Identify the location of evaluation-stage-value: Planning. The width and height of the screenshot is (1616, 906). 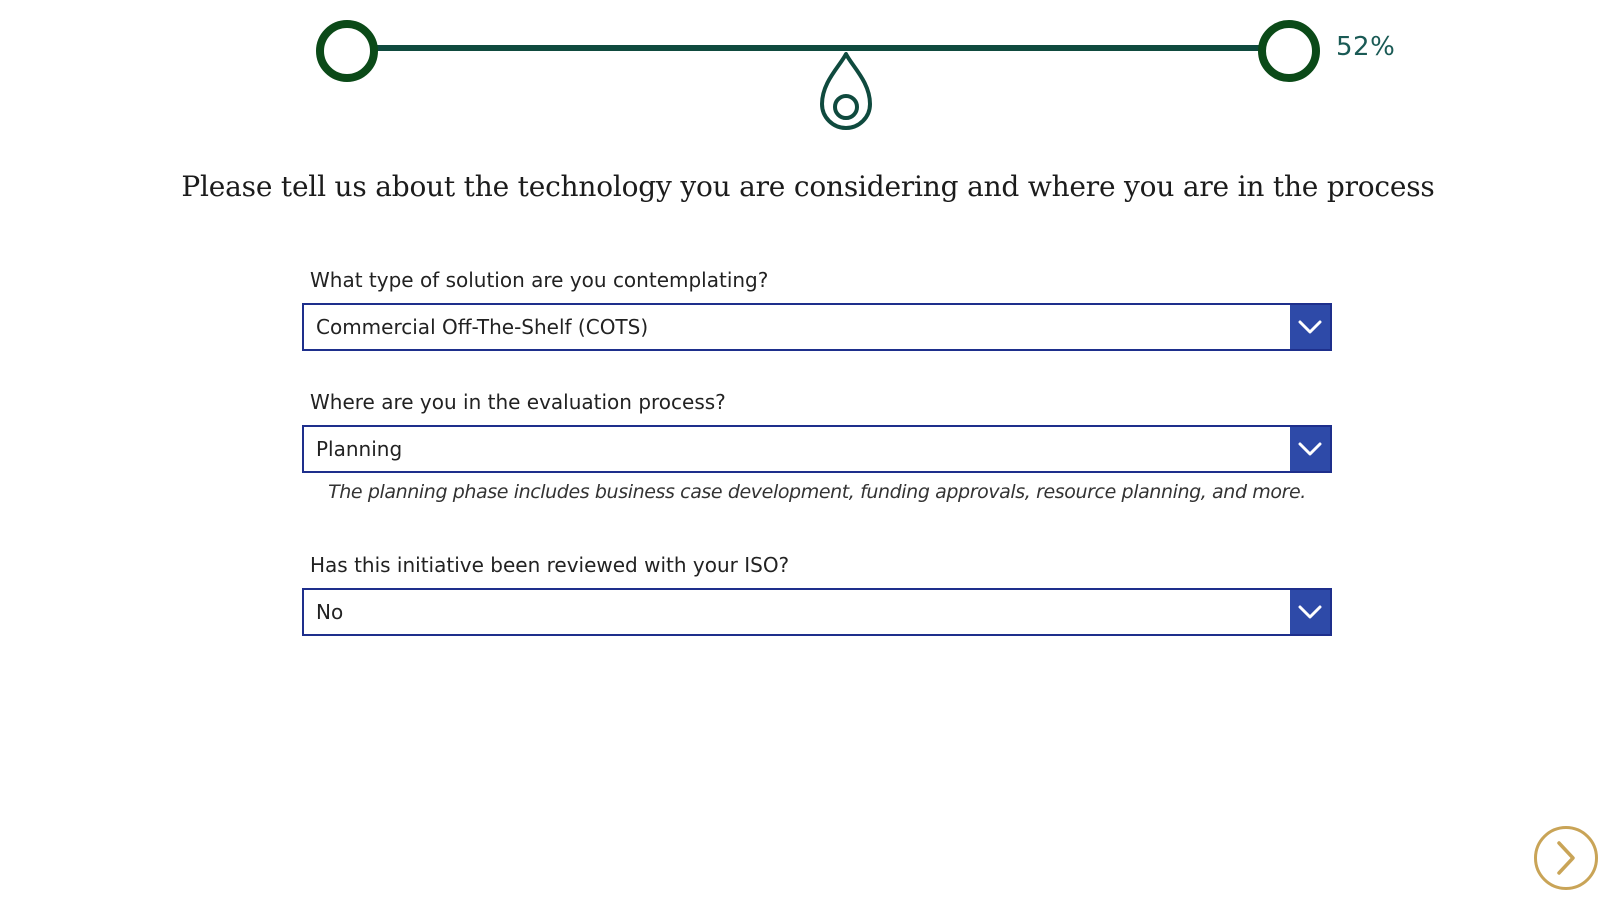
(359, 449).